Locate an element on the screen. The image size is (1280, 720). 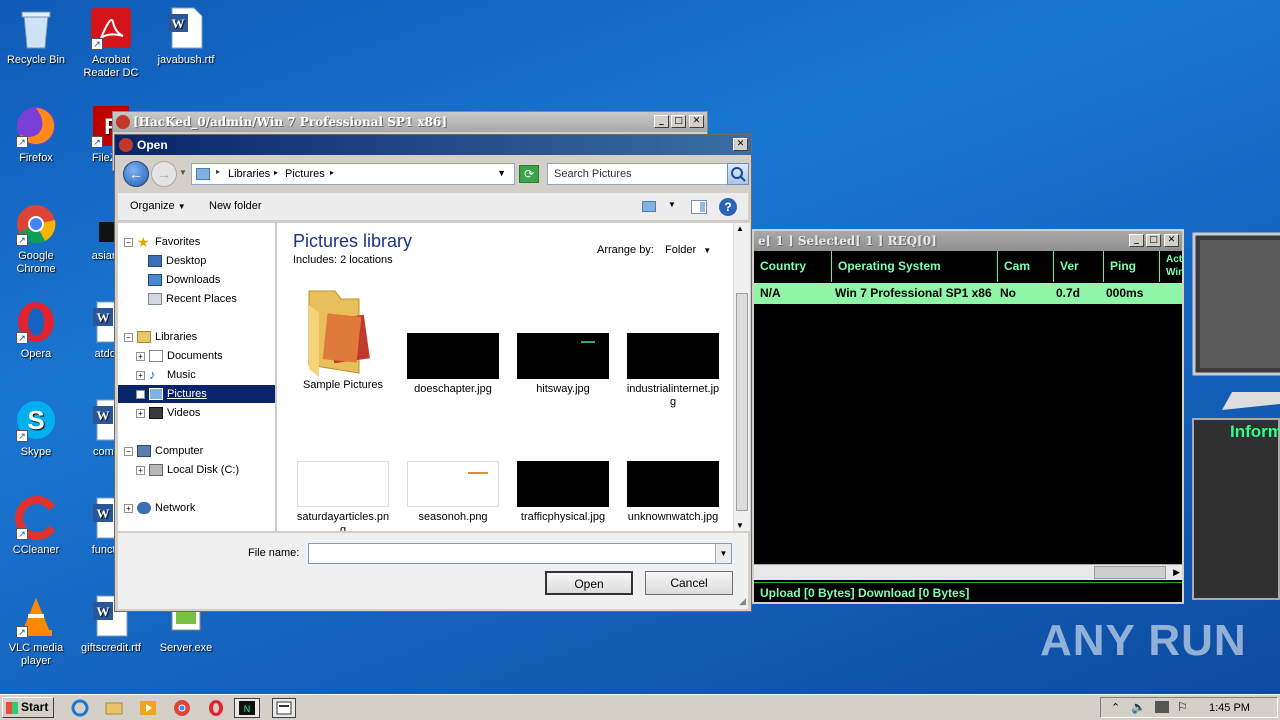
desktop-icon-opera: ↗ Opera is located at coordinates (36, 330).